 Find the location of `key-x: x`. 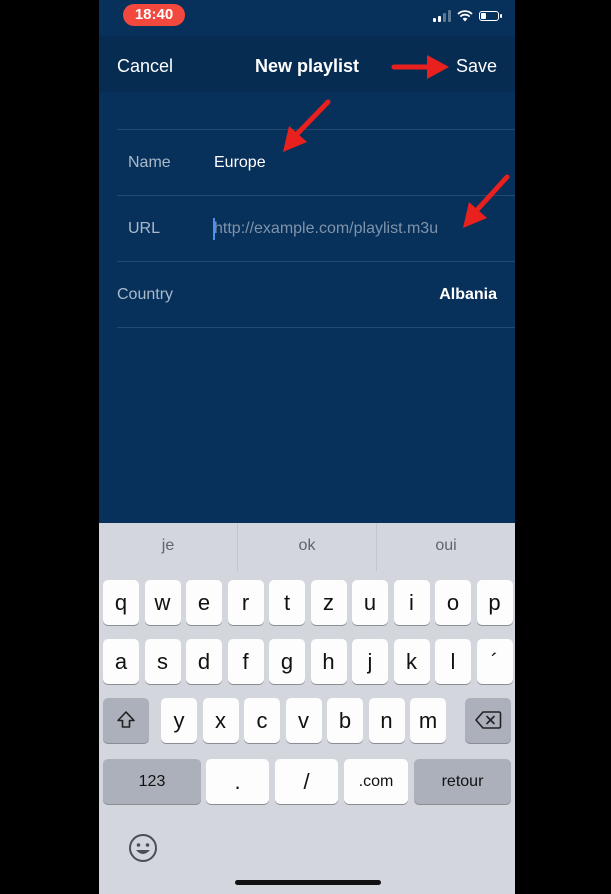

key-x: x is located at coordinates (220, 720).